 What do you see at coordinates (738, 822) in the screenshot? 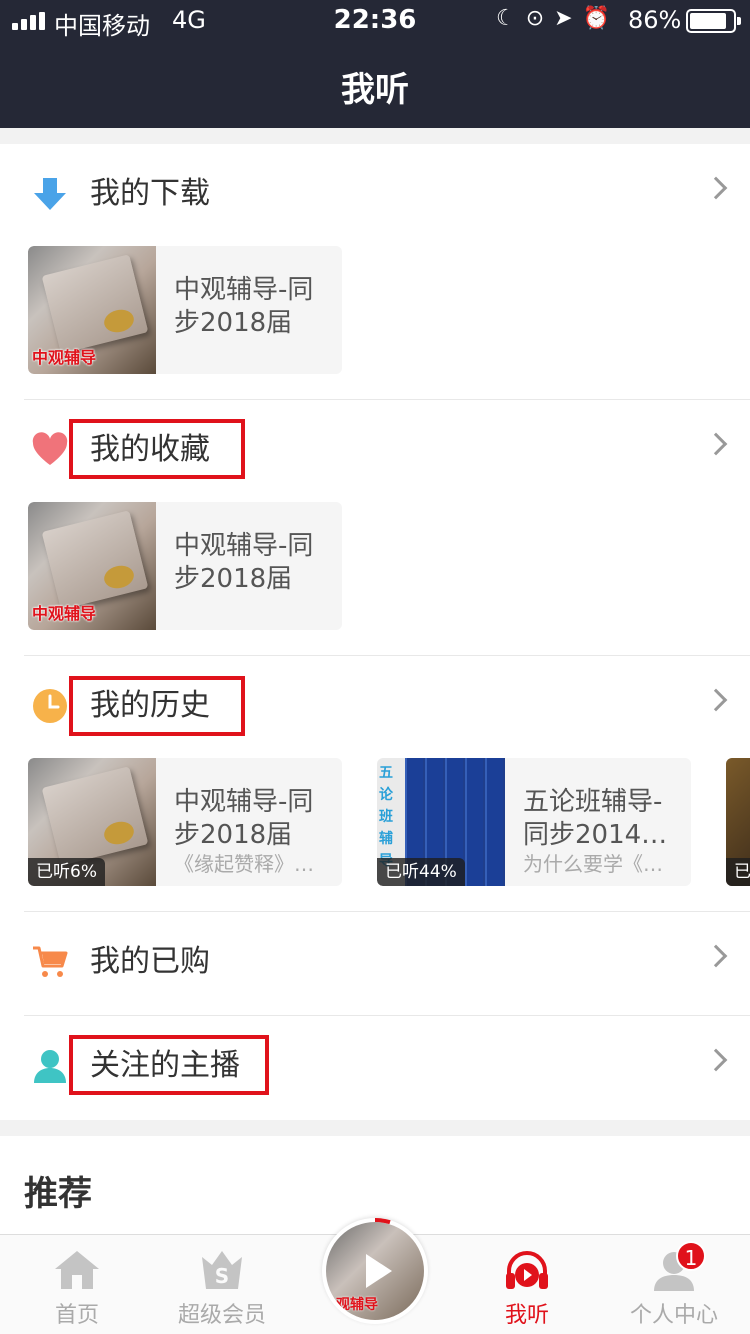
I see `history-item-partial: 已` at bounding box center [738, 822].